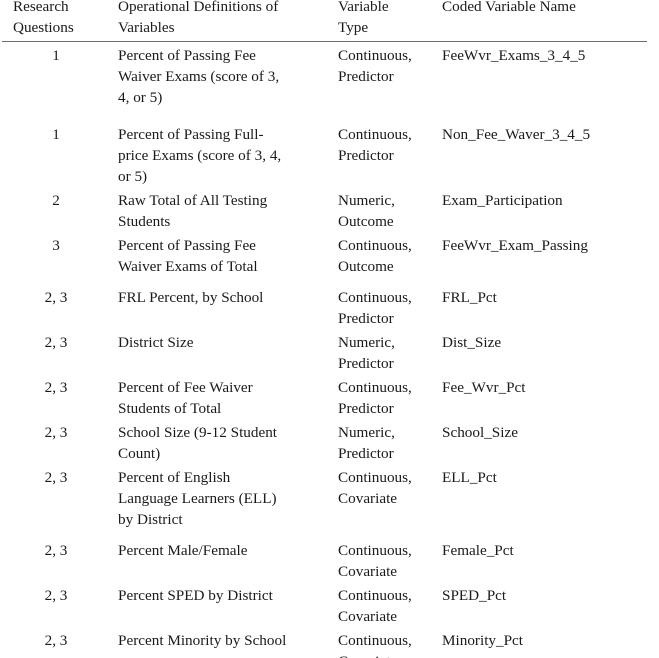 This screenshot has height=658, width=659. Describe the element at coordinates (502, 200) in the screenshot. I see `cell-coded-variable-name: Exam_Participation` at that location.